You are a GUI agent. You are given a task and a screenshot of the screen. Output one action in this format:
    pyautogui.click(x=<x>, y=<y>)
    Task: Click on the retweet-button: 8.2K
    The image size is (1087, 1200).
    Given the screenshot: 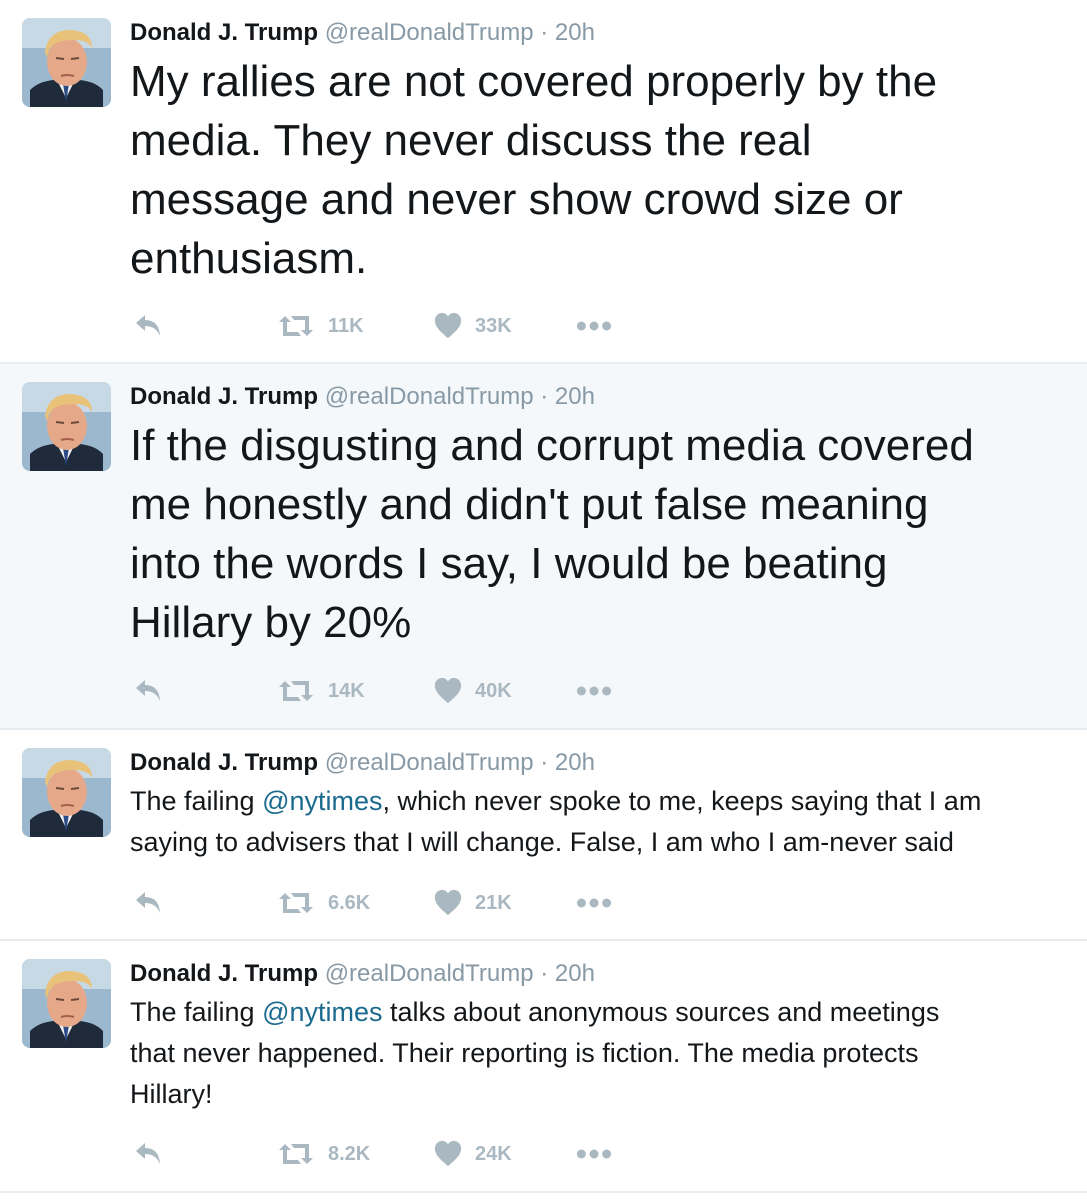 What is the action you would take?
    pyautogui.click(x=323, y=1154)
    